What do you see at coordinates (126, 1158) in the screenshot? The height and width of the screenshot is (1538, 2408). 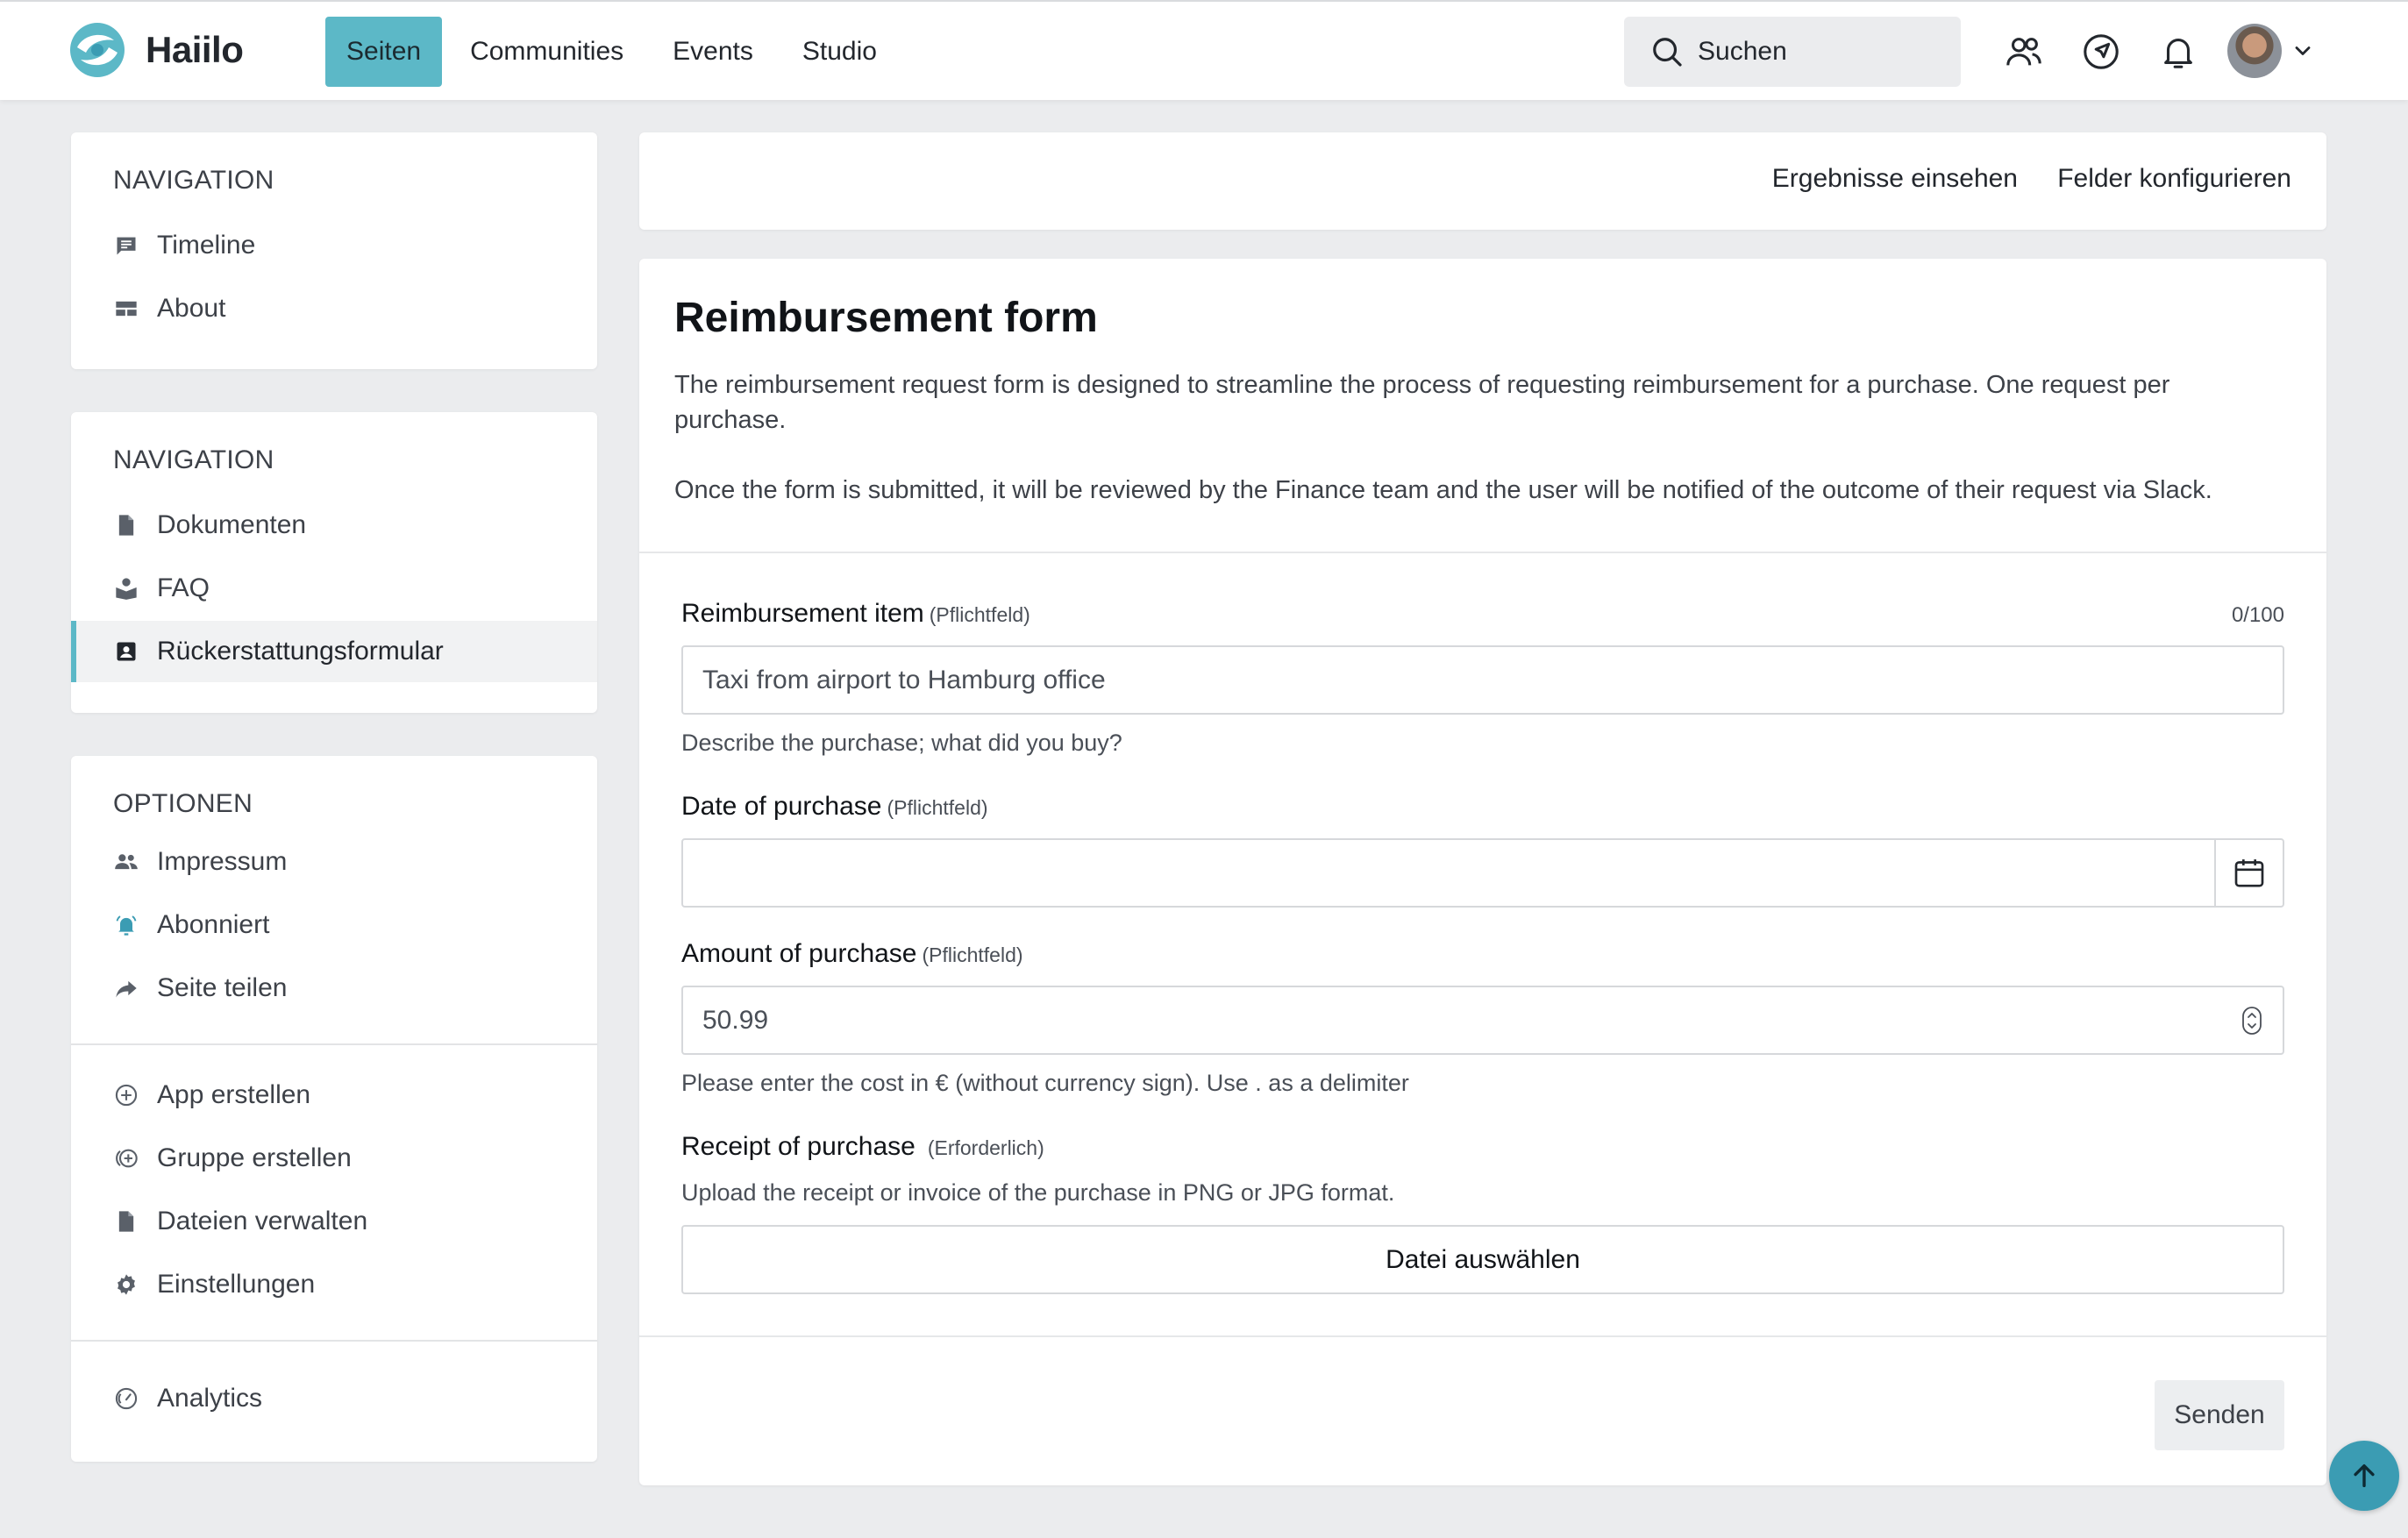 I see `group-add-icon` at bounding box center [126, 1158].